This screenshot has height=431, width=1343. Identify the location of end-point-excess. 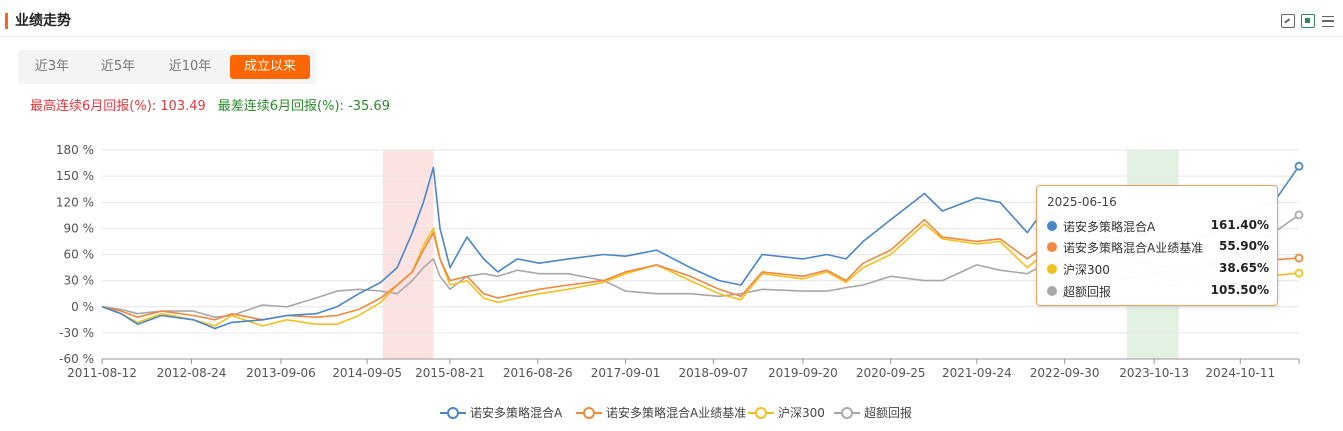
(1299, 215).